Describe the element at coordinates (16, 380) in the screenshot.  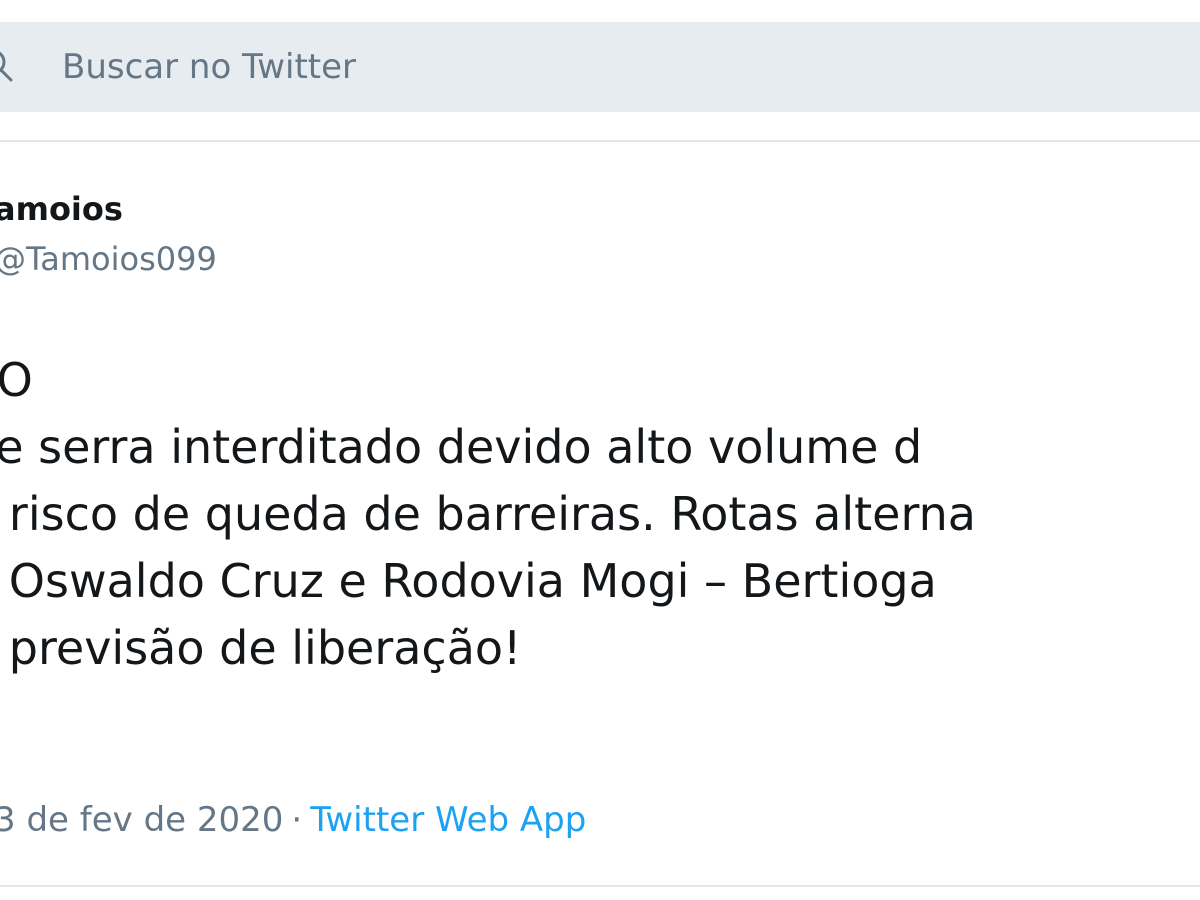
I see `tweet-text-line: ÃO` at that location.